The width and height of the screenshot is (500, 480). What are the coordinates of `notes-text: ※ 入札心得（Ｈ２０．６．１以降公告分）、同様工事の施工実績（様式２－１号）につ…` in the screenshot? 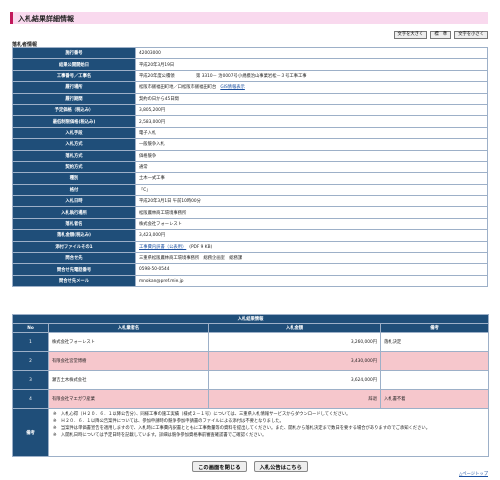 It's located at (268, 432).